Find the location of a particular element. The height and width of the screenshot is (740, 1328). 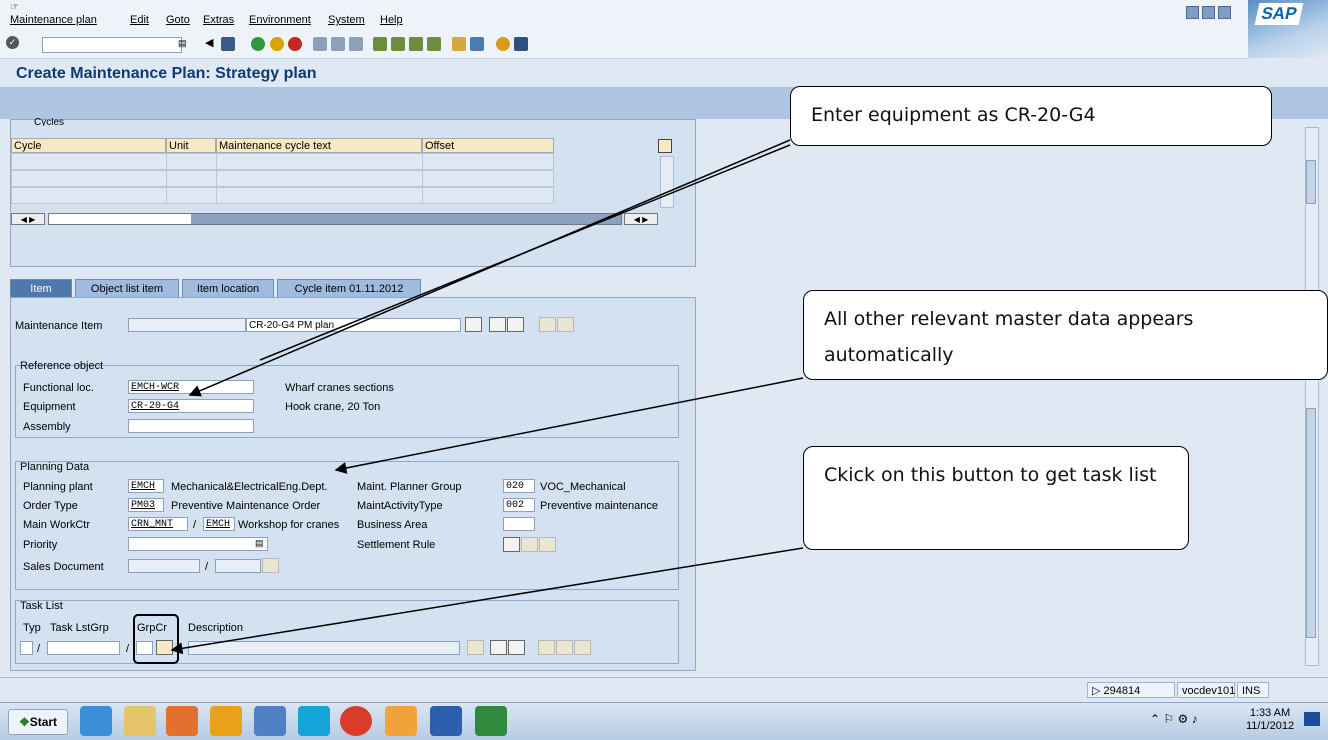

tray-icons: ⌃ ⚐ ⚙ ♪ is located at coordinates (1174, 719).